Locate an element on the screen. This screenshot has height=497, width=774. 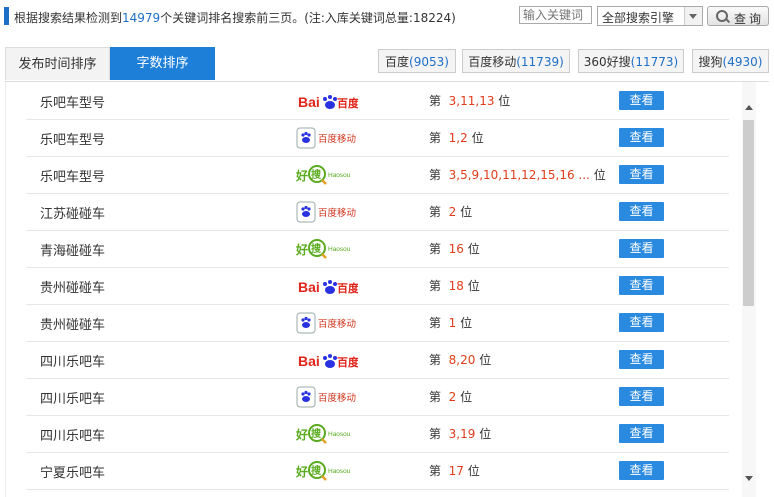
rank-text: 第 3,19 位 is located at coordinates (460, 434).